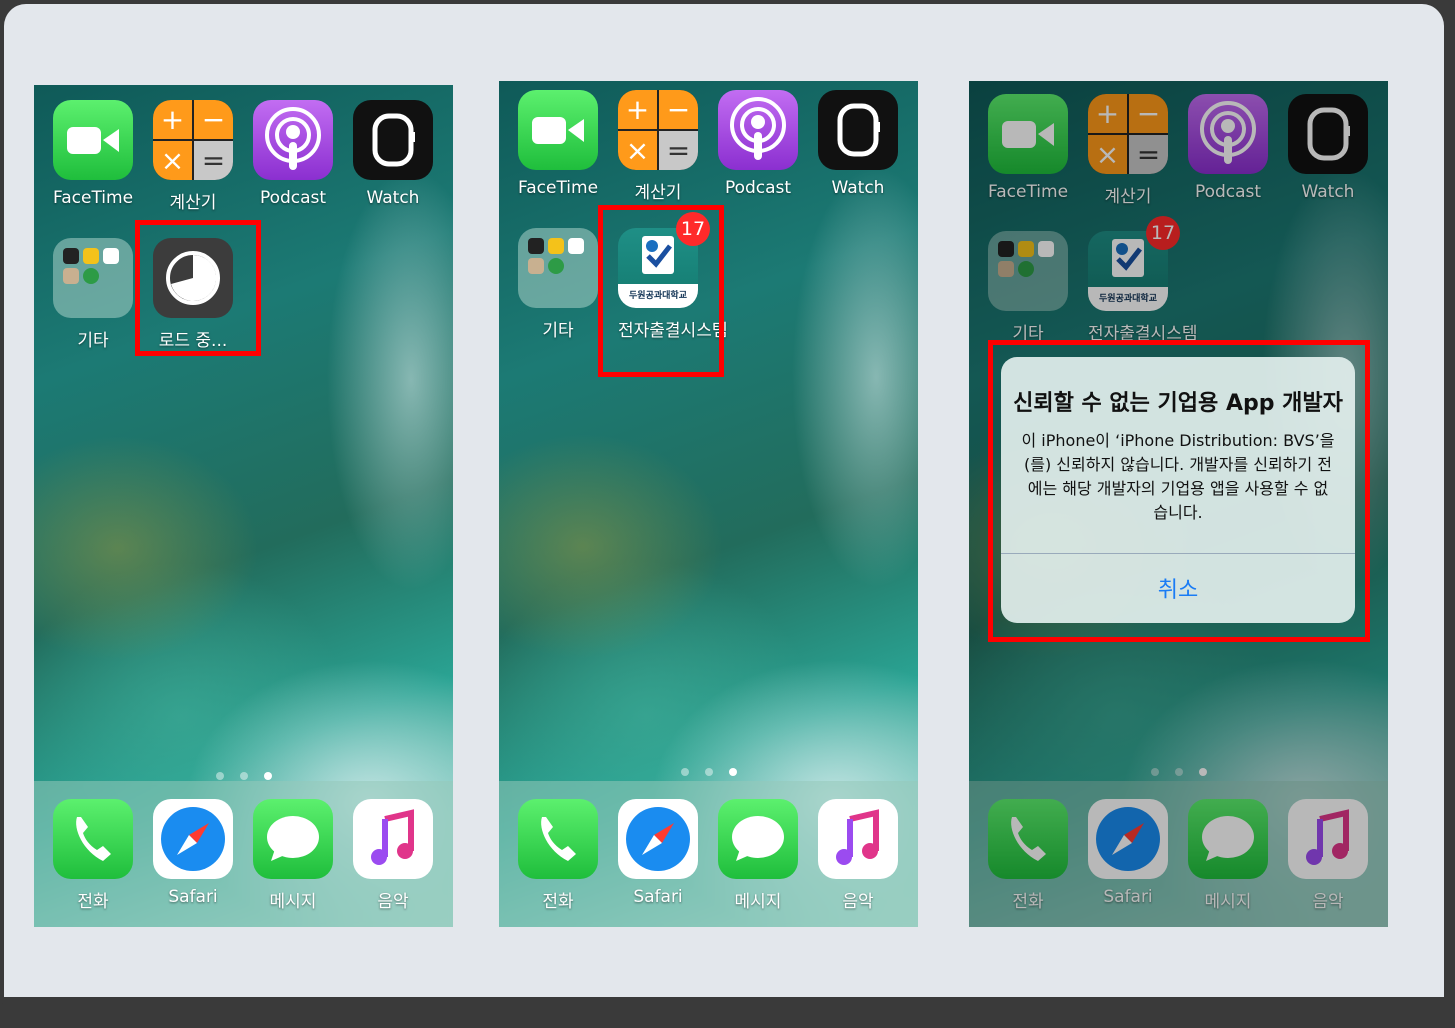  Describe the element at coordinates (724, 978) in the screenshot. I see `frame-bottom` at that location.